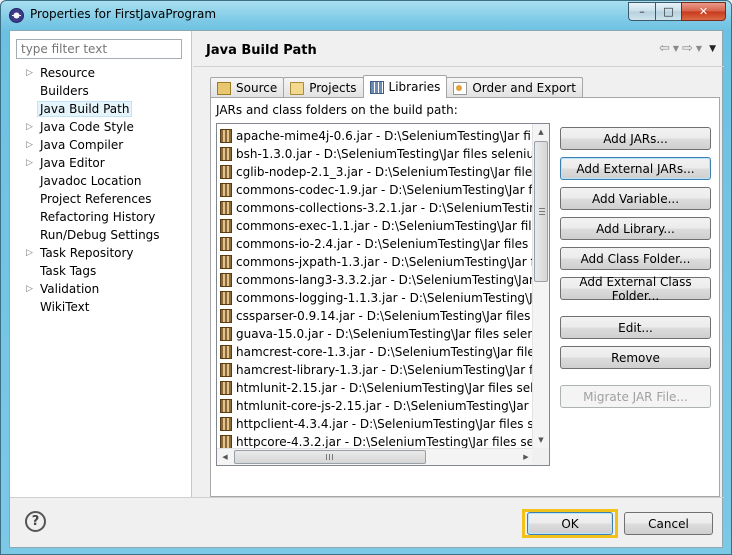 This screenshot has width=732, height=555. I want to click on jar-list-horizontal-scrollbar: ◀ ▶, so click(375, 456).